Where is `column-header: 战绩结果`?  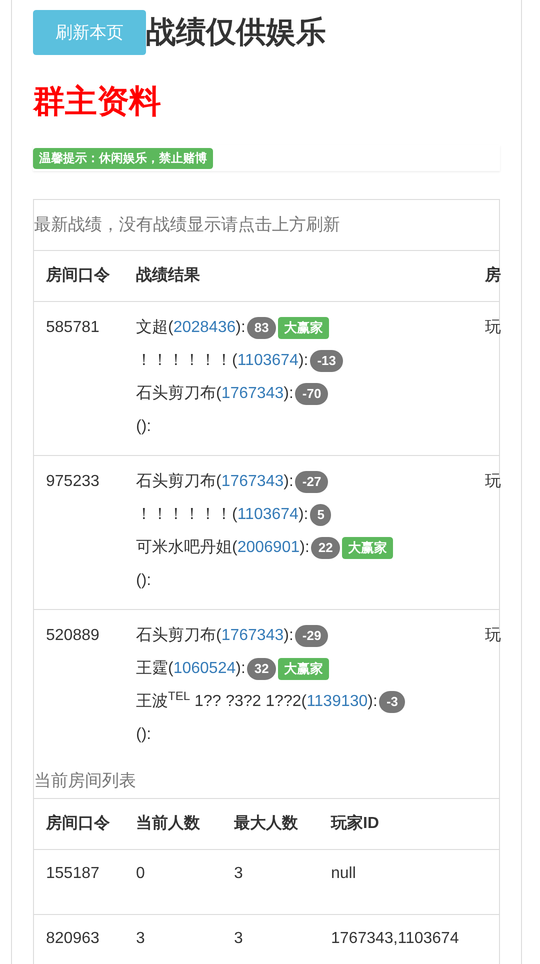 column-header: 战绩结果 is located at coordinates (168, 276).